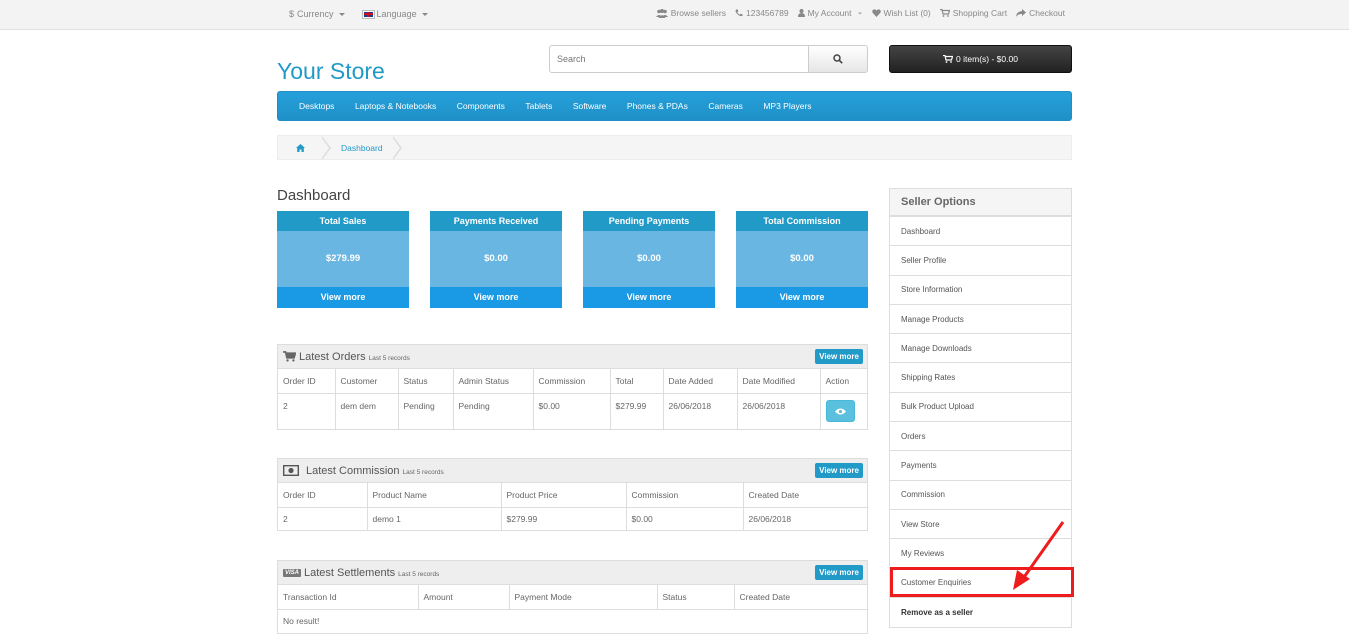 This screenshot has width=1349, height=637. What do you see at coordinates (291, 470) in the screenshot?
I see `money-icon` at bounding box center [291, 470].